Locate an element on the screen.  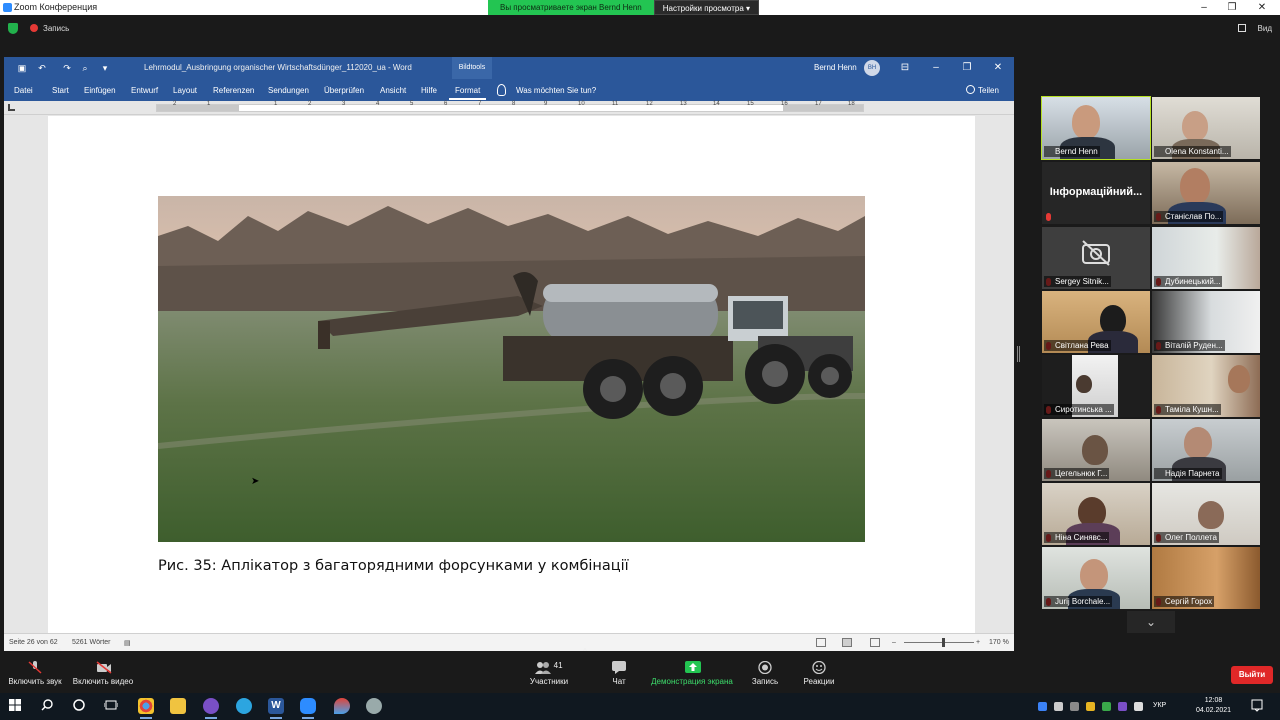
participants-button: 41 Участники is located at coordinates (549, 672).